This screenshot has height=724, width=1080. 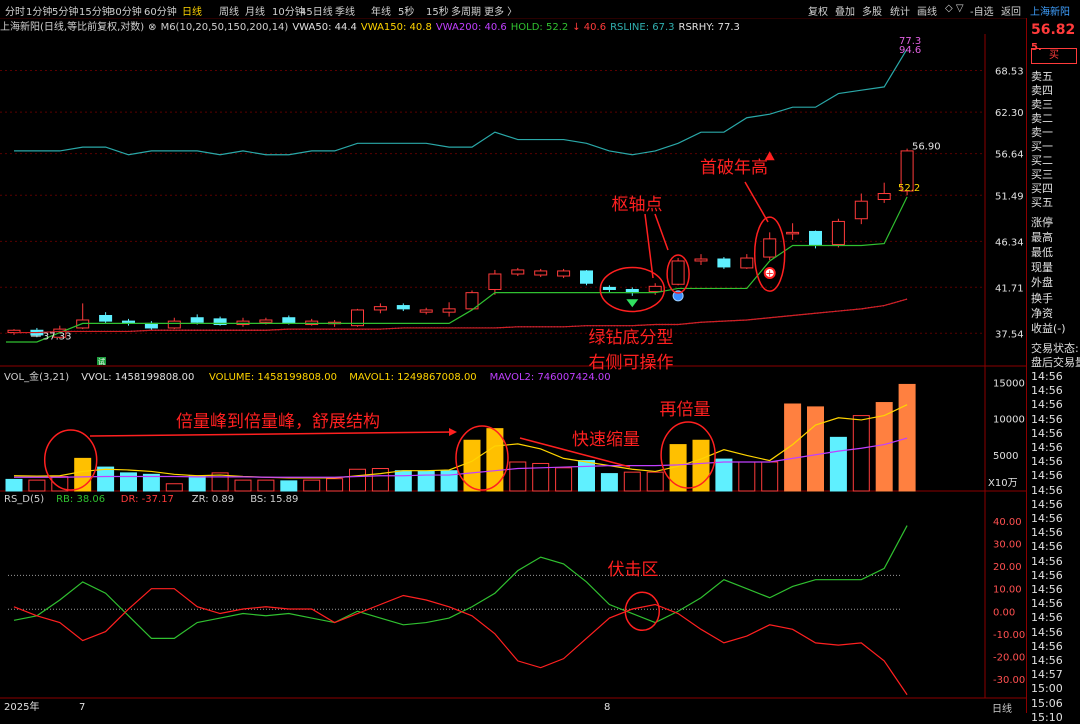 What do you see at coordinates (1042, 282) in the screenshot?
I see `stat-label: 外盘` at bounding box center [1042, 282].